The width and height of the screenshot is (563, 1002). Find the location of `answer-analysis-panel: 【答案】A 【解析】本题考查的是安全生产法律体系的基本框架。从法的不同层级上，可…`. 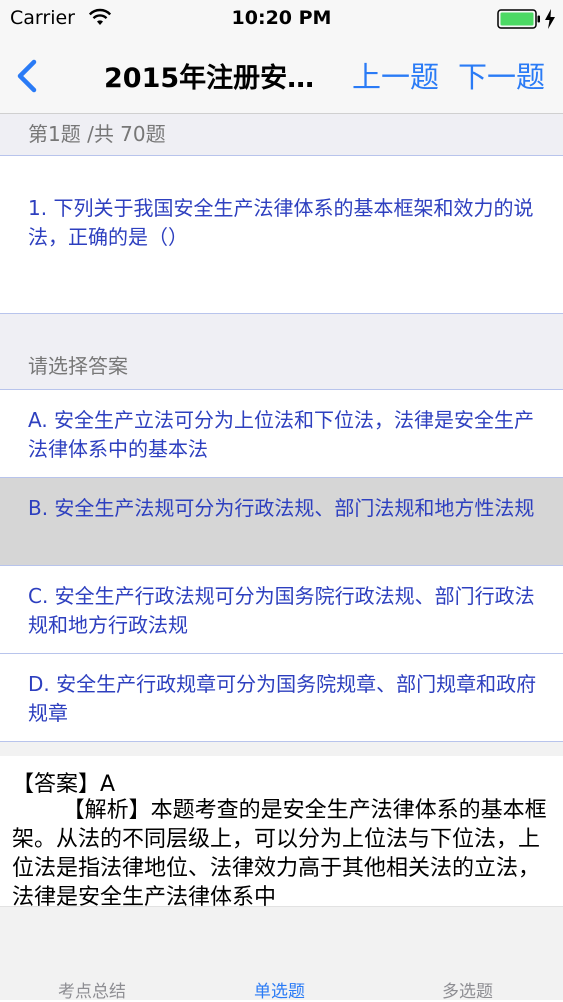

answer-analysis-panel: 【答案】A 【解析】本题考查的是安全生产法律体系的基本框架。从法的不同层级上，可… is located at coordinates (281, 831).